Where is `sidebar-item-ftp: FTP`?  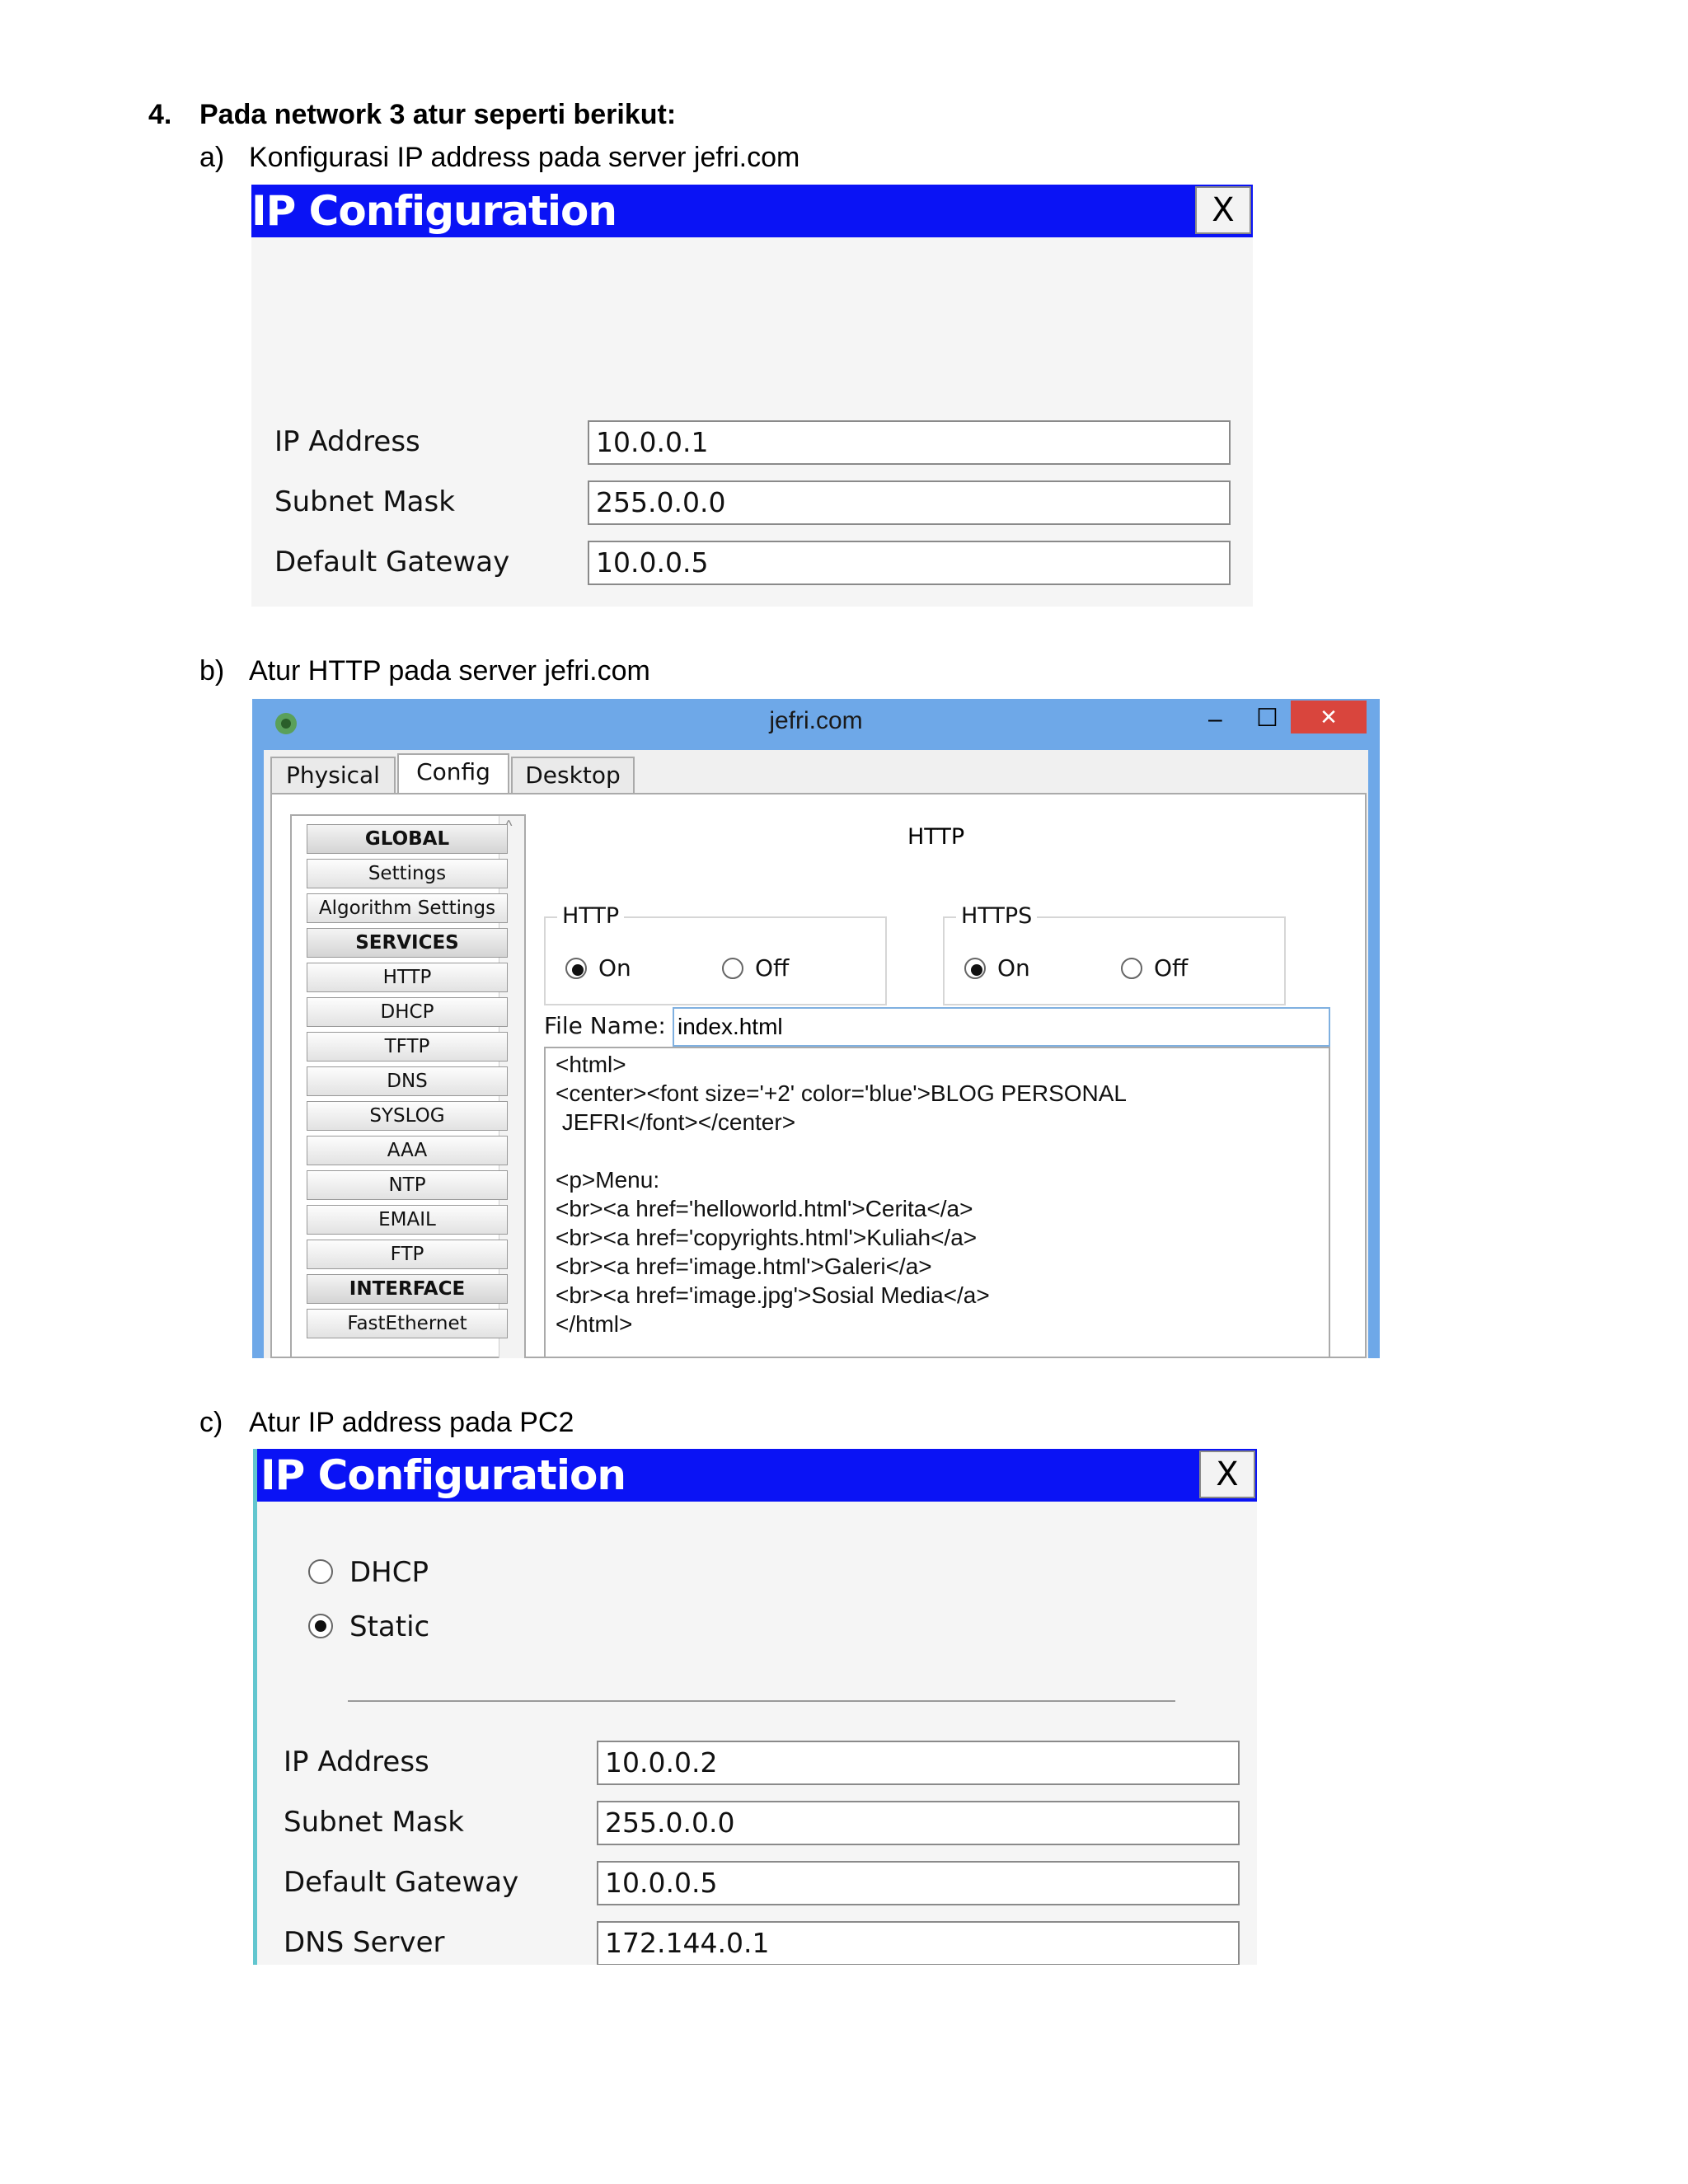 sidebar-item-ftp: FTP is located at coordinates (407, 1254).